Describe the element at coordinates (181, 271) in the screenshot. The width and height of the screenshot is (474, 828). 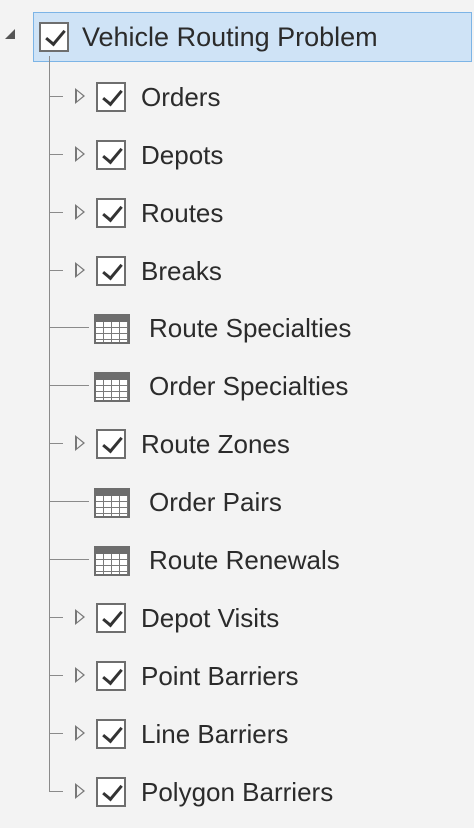
I see `tree-item-label: Breaks` at that location.